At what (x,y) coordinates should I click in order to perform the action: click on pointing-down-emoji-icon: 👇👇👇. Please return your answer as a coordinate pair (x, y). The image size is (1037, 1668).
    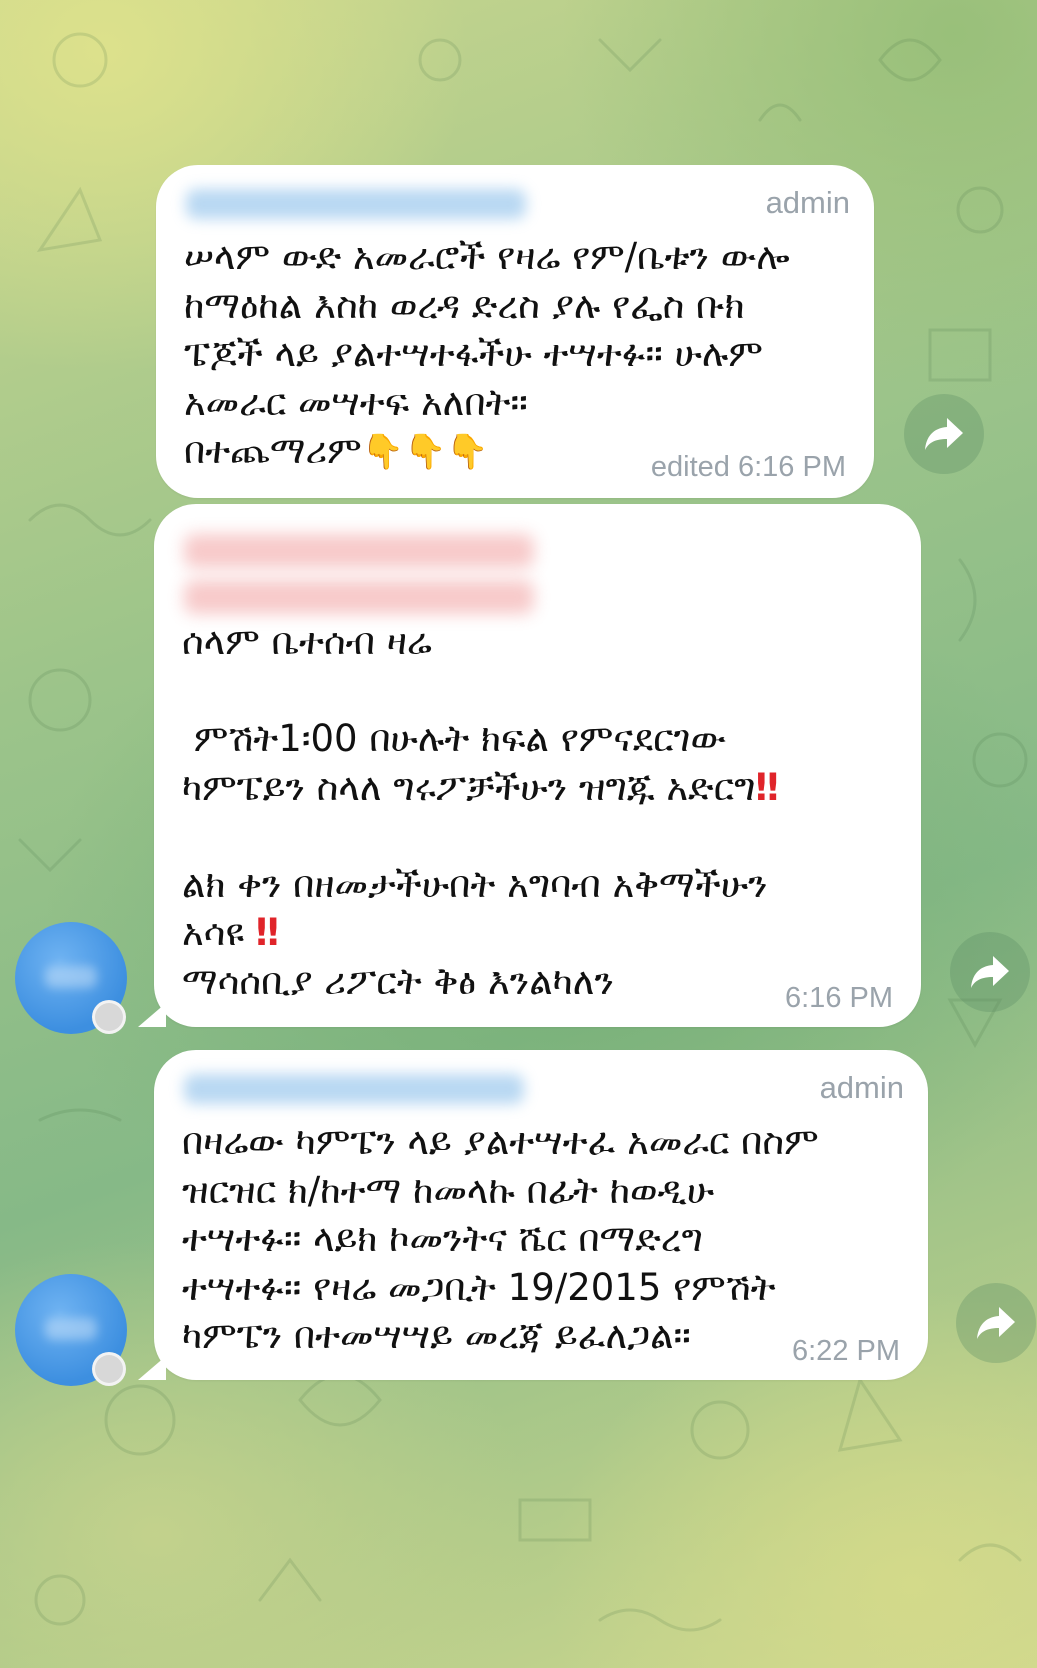
    Looking at the image, I should click on (425, 452).